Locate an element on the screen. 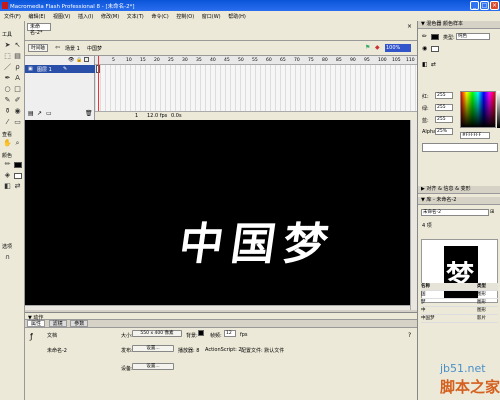 The height and width of the screenshot is (400, 500). add-layer-icon: ▤ is located at coordinates (31, 113).